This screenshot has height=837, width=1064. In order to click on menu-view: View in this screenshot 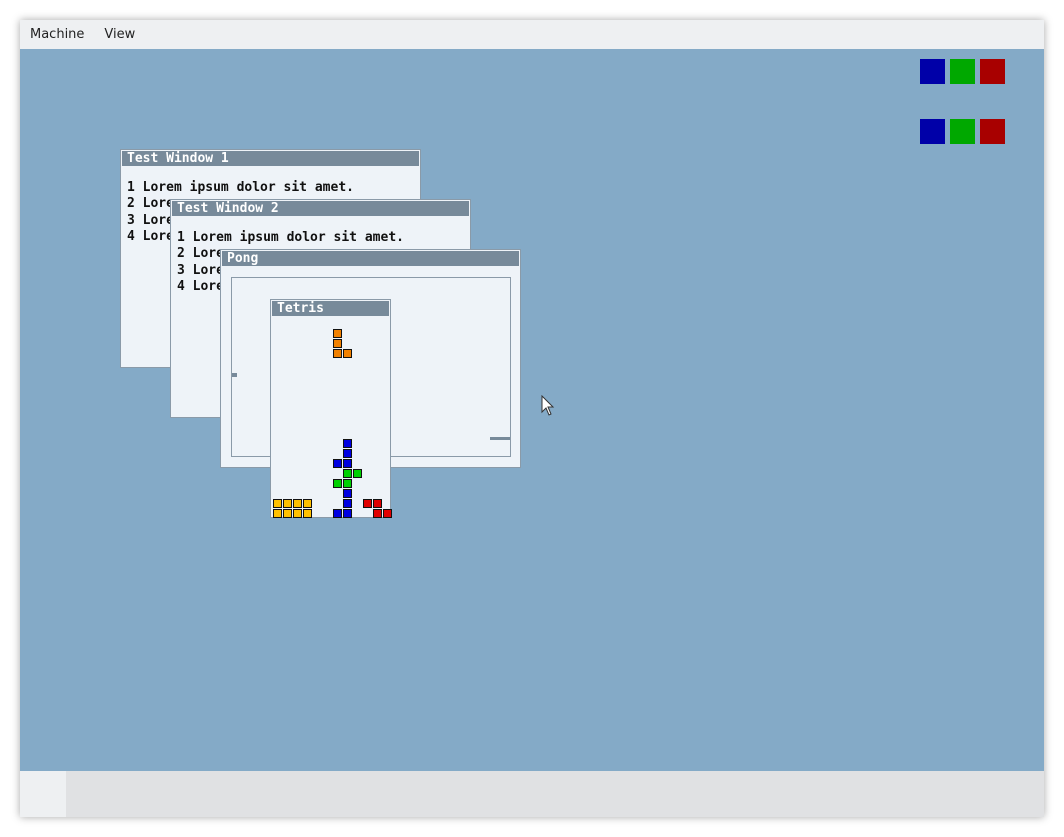, I will do `click(119, 34)`.